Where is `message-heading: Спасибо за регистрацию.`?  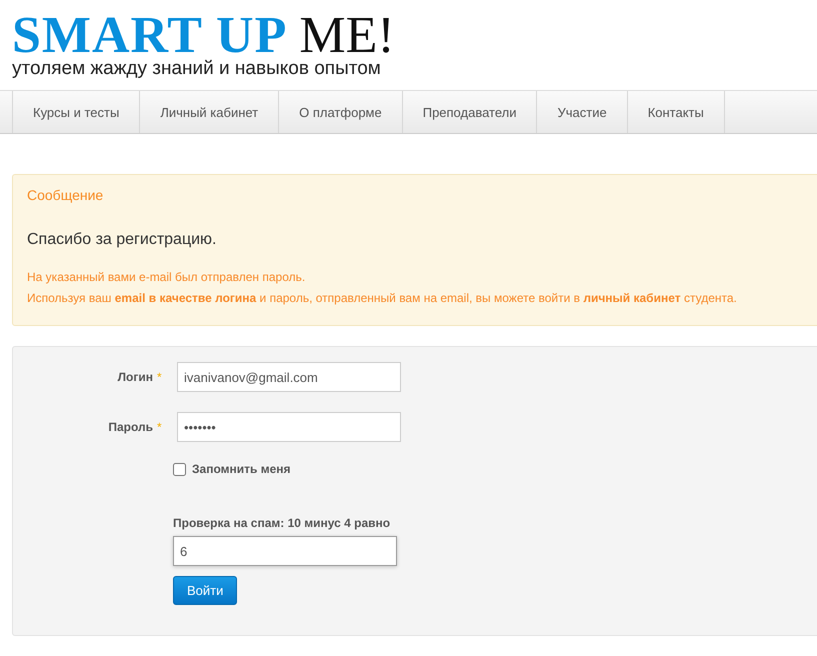
message-heading: Спасибо за регистрацию. is located at coordinates (122, 240).